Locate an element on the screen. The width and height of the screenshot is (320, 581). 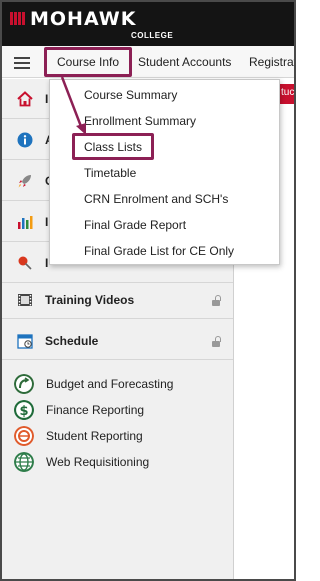
app-link-label: Budget and Forecasting is located at coordinates (110, 384).